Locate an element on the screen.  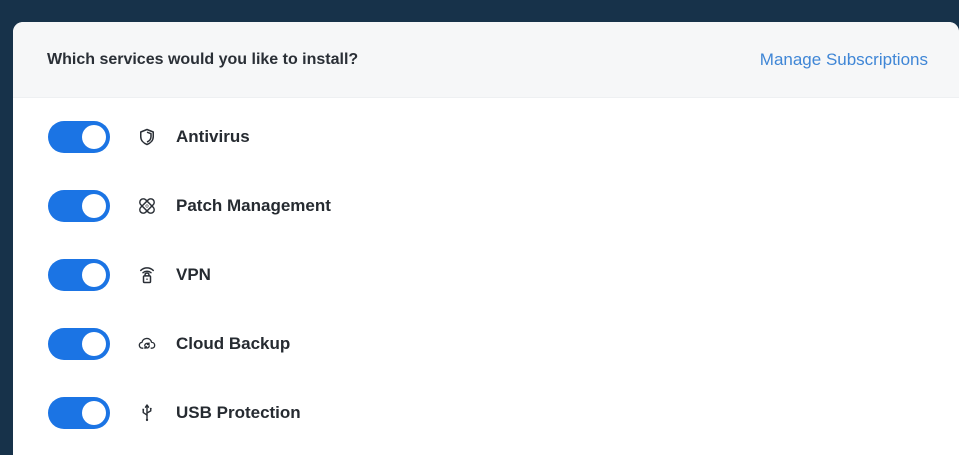
service-row-patch-management: Patch Management is located at coordinates (189, 206).